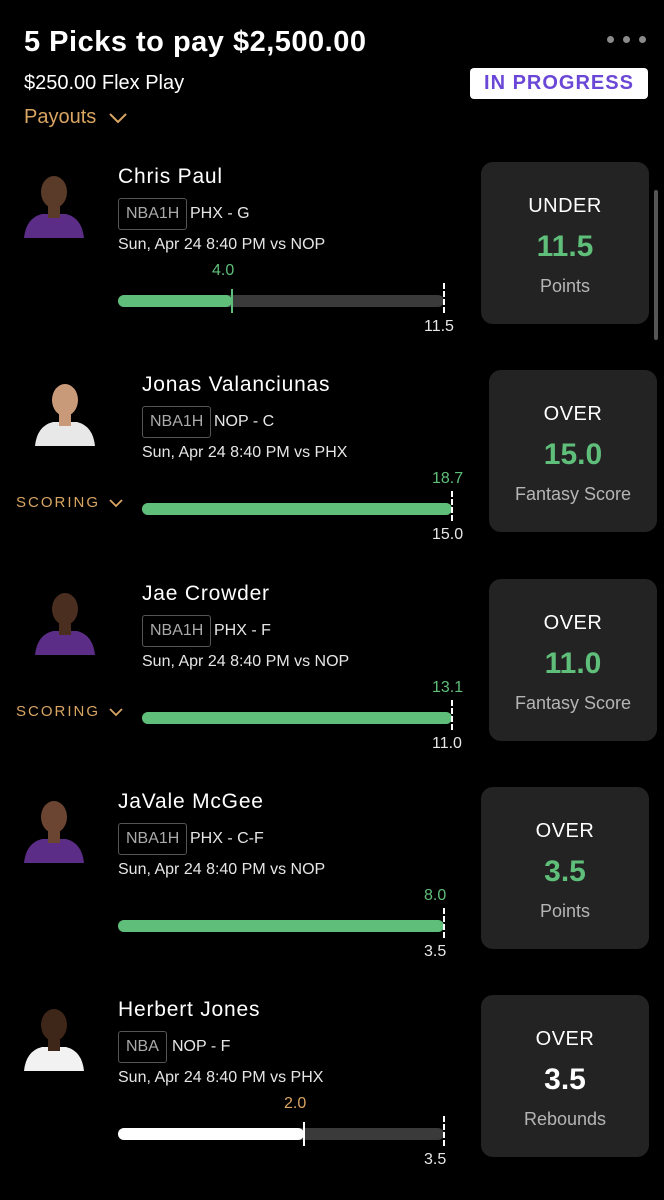 The height and width of the screenshot is (1200, 664). I want to click on projection-line: 11.5, so click(565, 246).